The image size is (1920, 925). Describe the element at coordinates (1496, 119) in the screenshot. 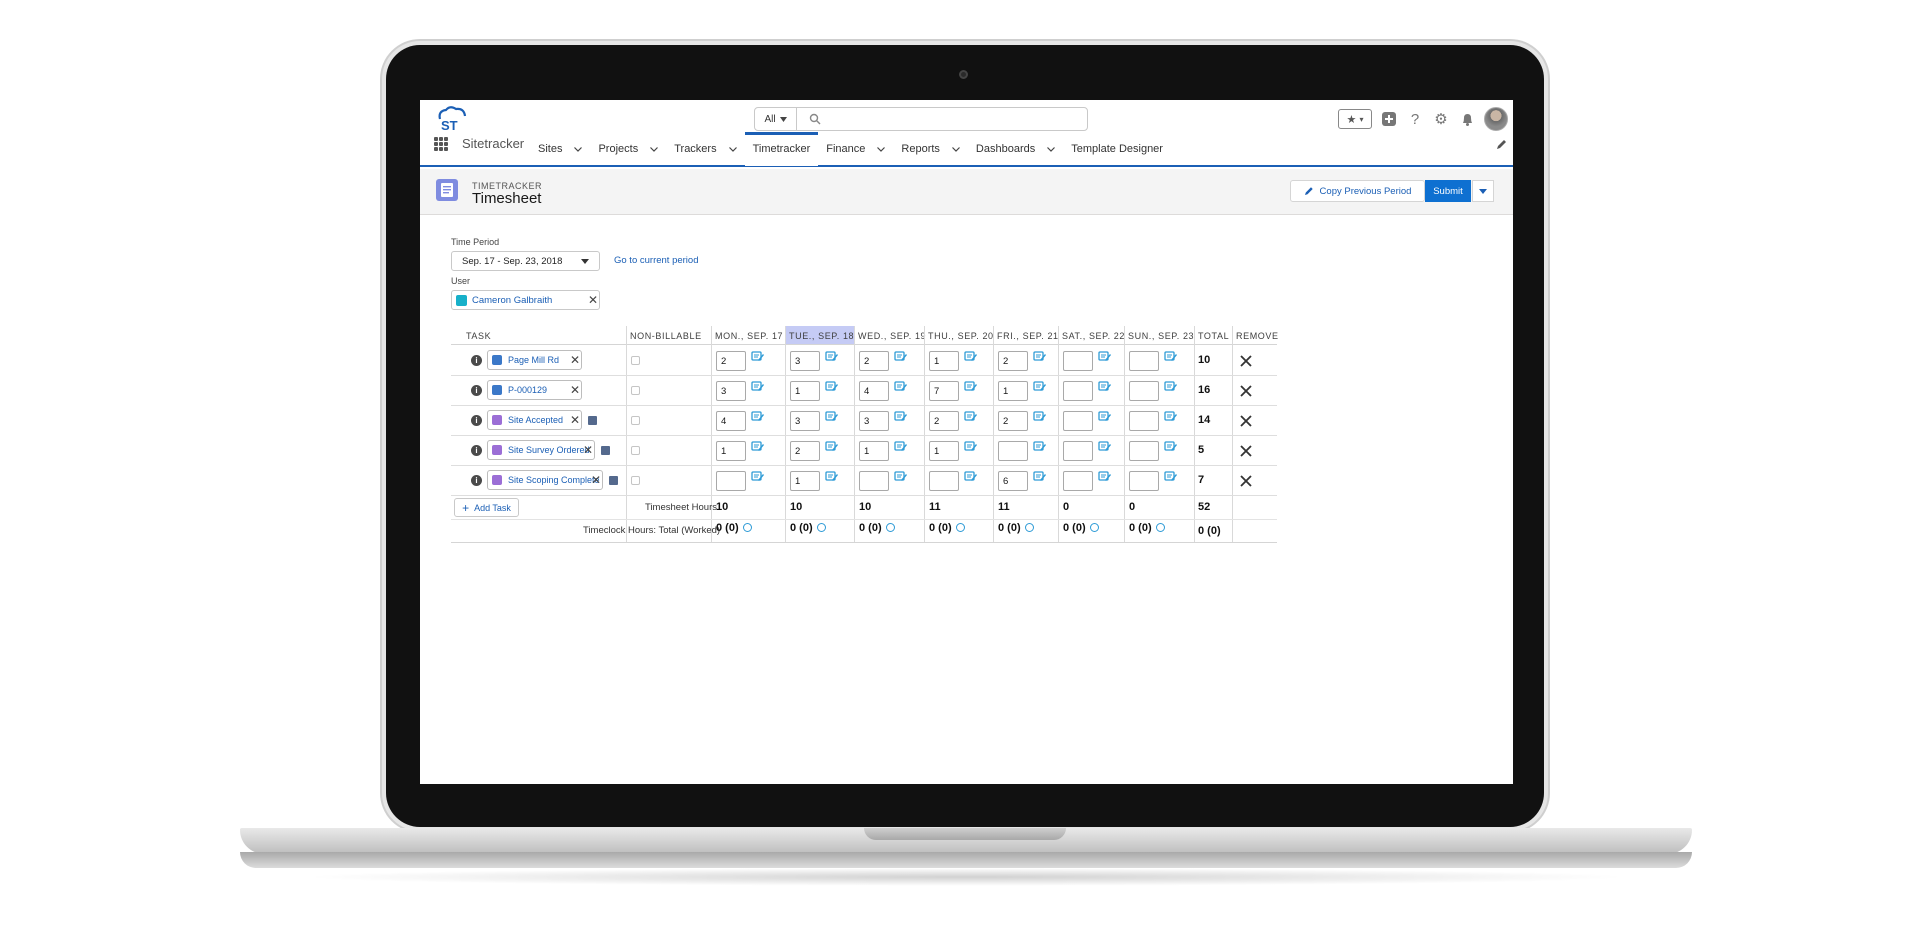

I see `user-avatar` at that location.